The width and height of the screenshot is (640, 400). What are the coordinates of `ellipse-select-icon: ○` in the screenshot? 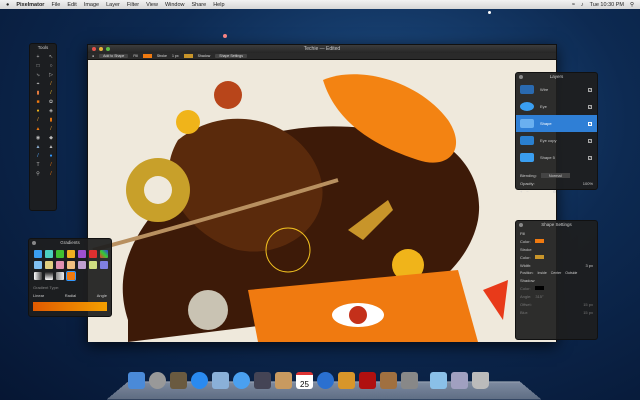 It's located at (51, 66).